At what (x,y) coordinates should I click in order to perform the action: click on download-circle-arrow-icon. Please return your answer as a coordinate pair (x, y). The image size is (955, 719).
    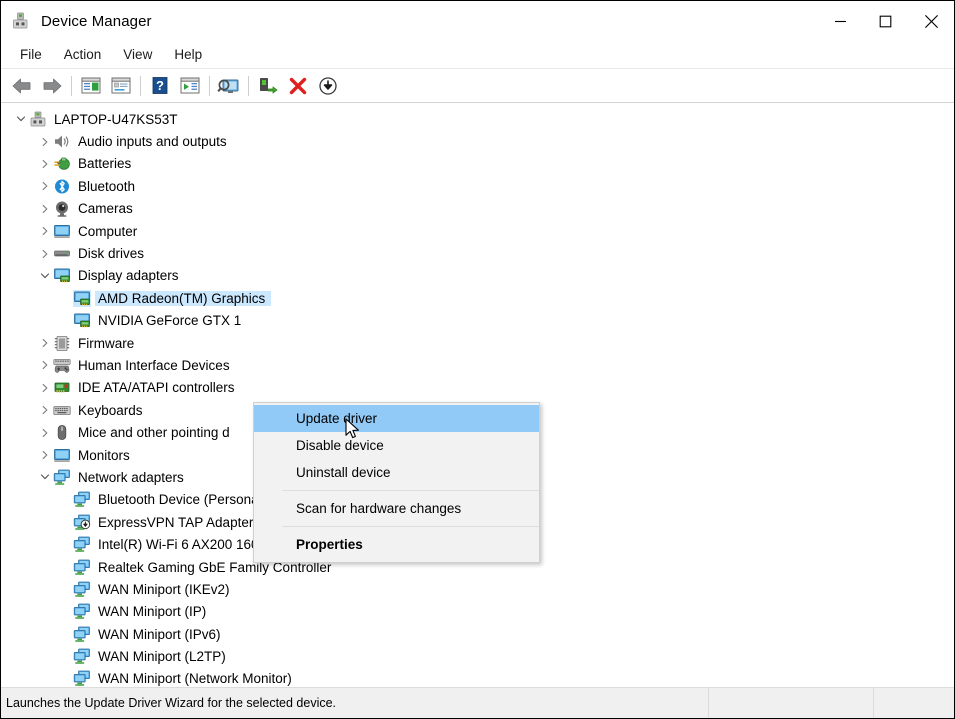
    Looking at the image, I should click on (328, 86).